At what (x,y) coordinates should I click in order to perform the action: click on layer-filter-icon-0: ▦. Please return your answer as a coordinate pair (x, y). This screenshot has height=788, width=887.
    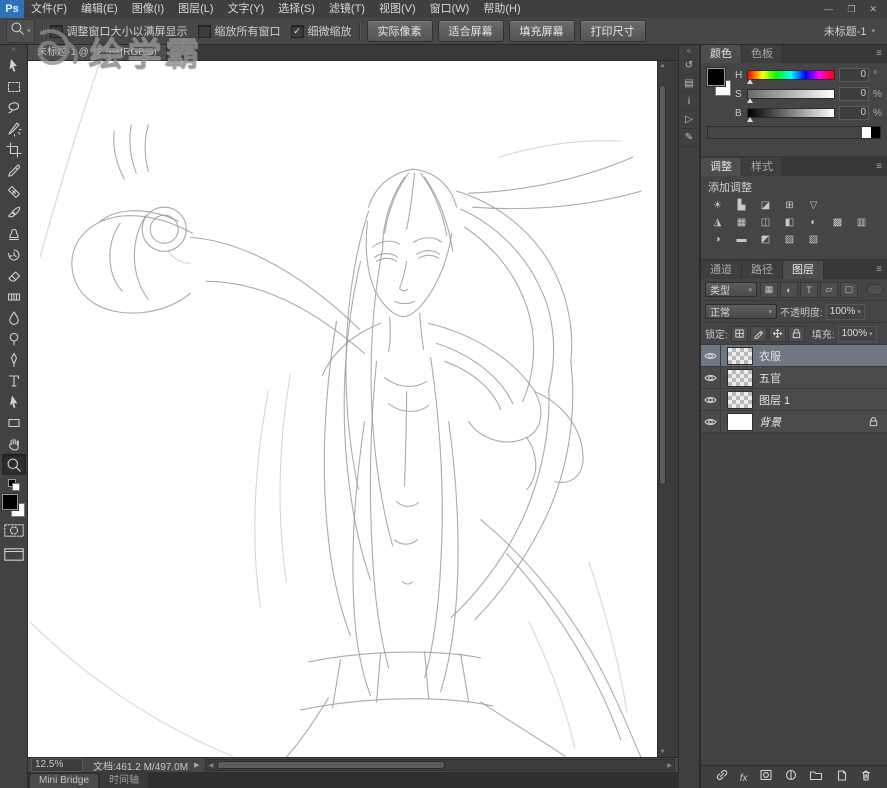
    Looking at the image, I should click on (769, 289).